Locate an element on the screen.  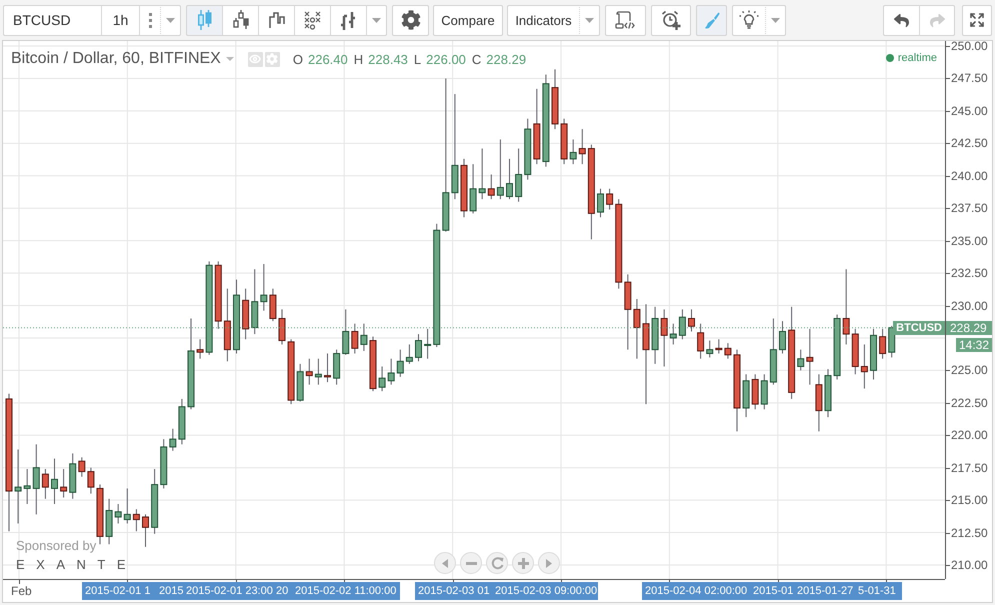
settings-icon is located at coordinates (272, 59).